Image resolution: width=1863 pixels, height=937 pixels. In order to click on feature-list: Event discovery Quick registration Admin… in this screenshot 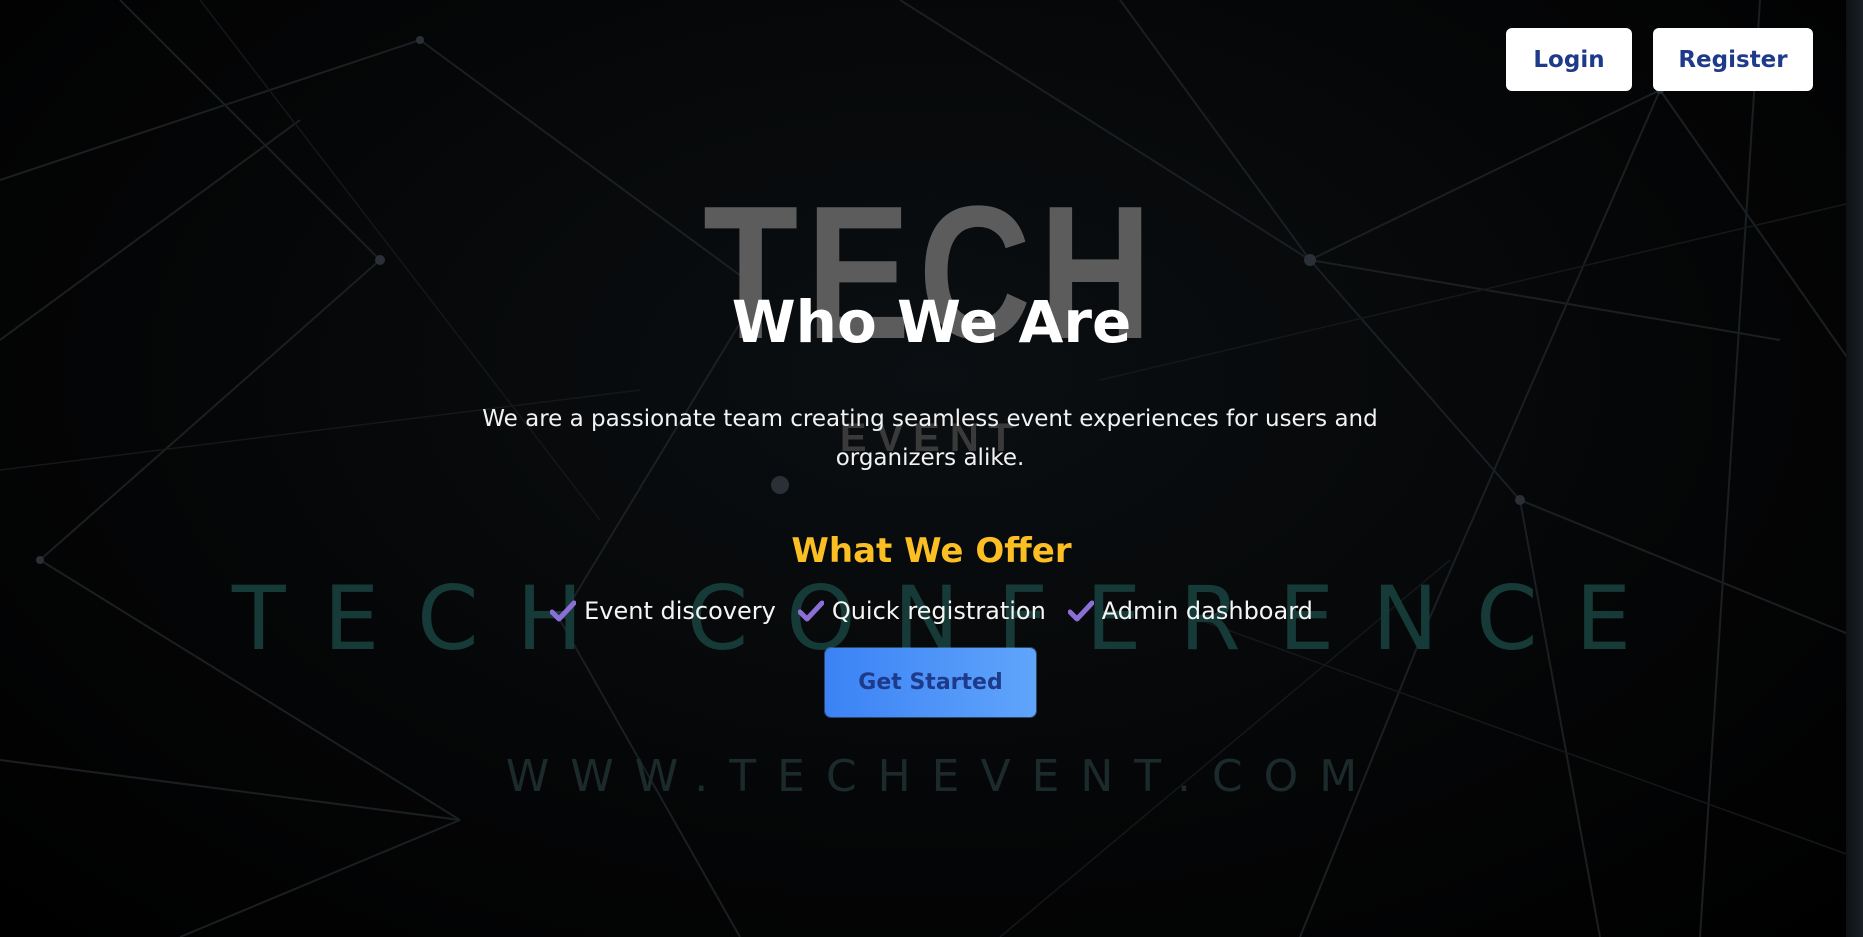, I will do `click(931, 611)`.